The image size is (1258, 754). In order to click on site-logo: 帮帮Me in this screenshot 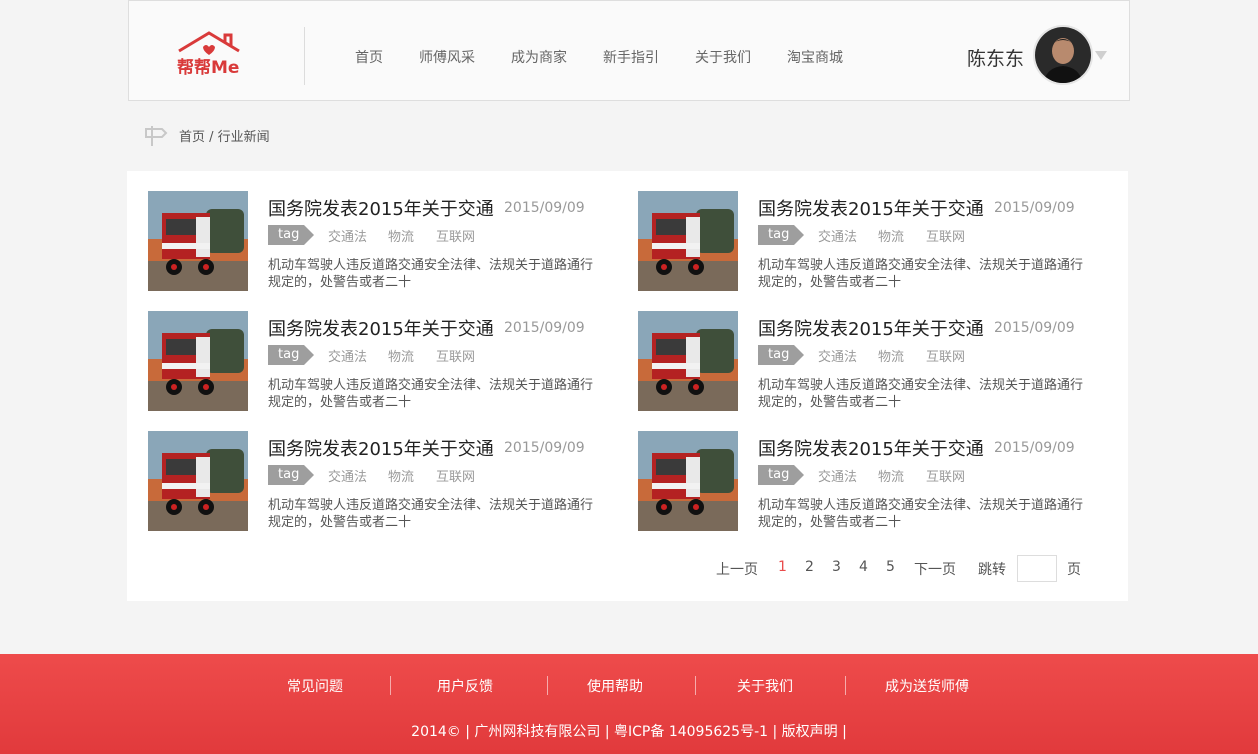, I will do `click(210, 53)`.